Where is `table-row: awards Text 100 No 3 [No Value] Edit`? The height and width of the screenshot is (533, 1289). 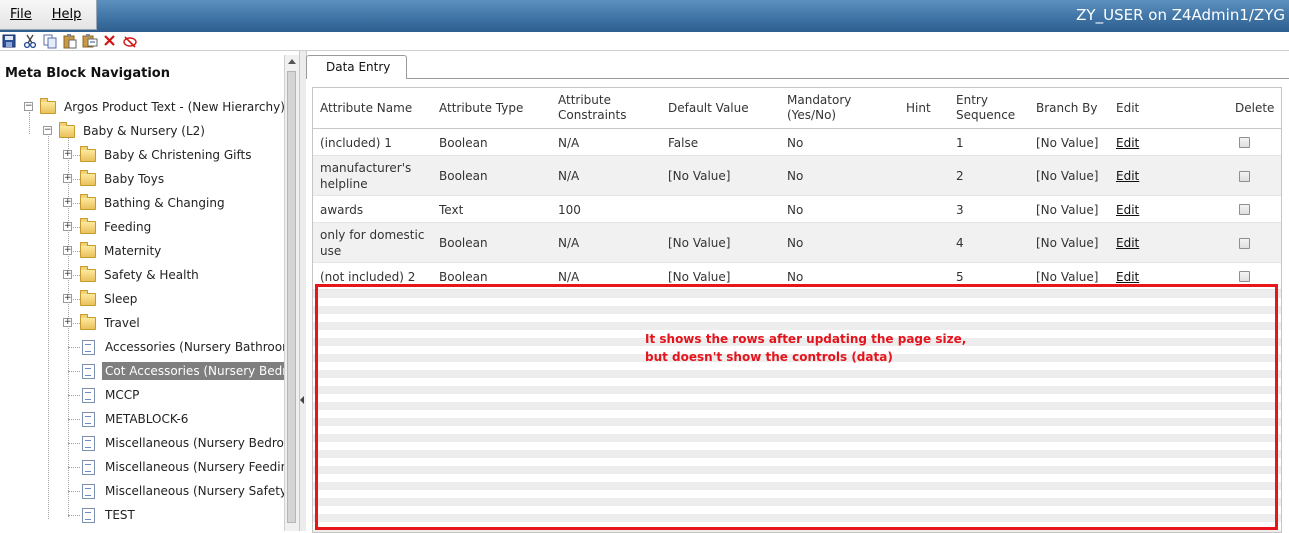 table-row: awards Text 100 No 3 [No Value] Edit is located at coordinates (797, 209).